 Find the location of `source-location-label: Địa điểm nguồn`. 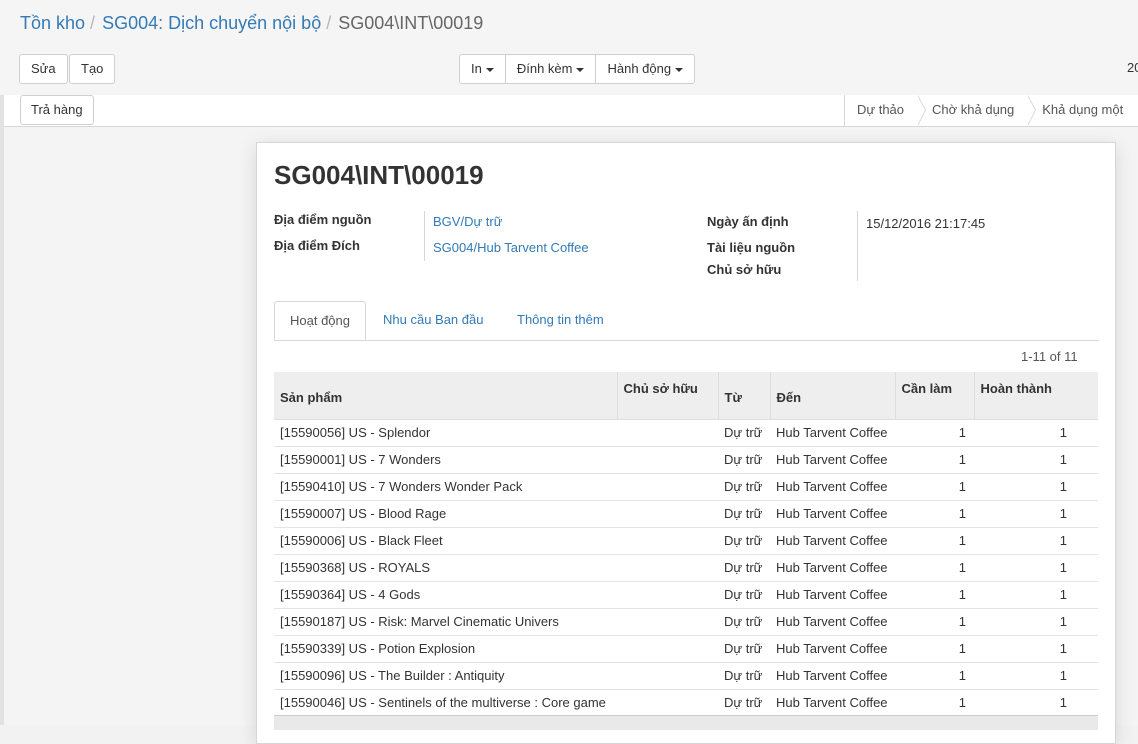

source-location-label: Địa điểm nguồn is located at coordinates (323, 219).